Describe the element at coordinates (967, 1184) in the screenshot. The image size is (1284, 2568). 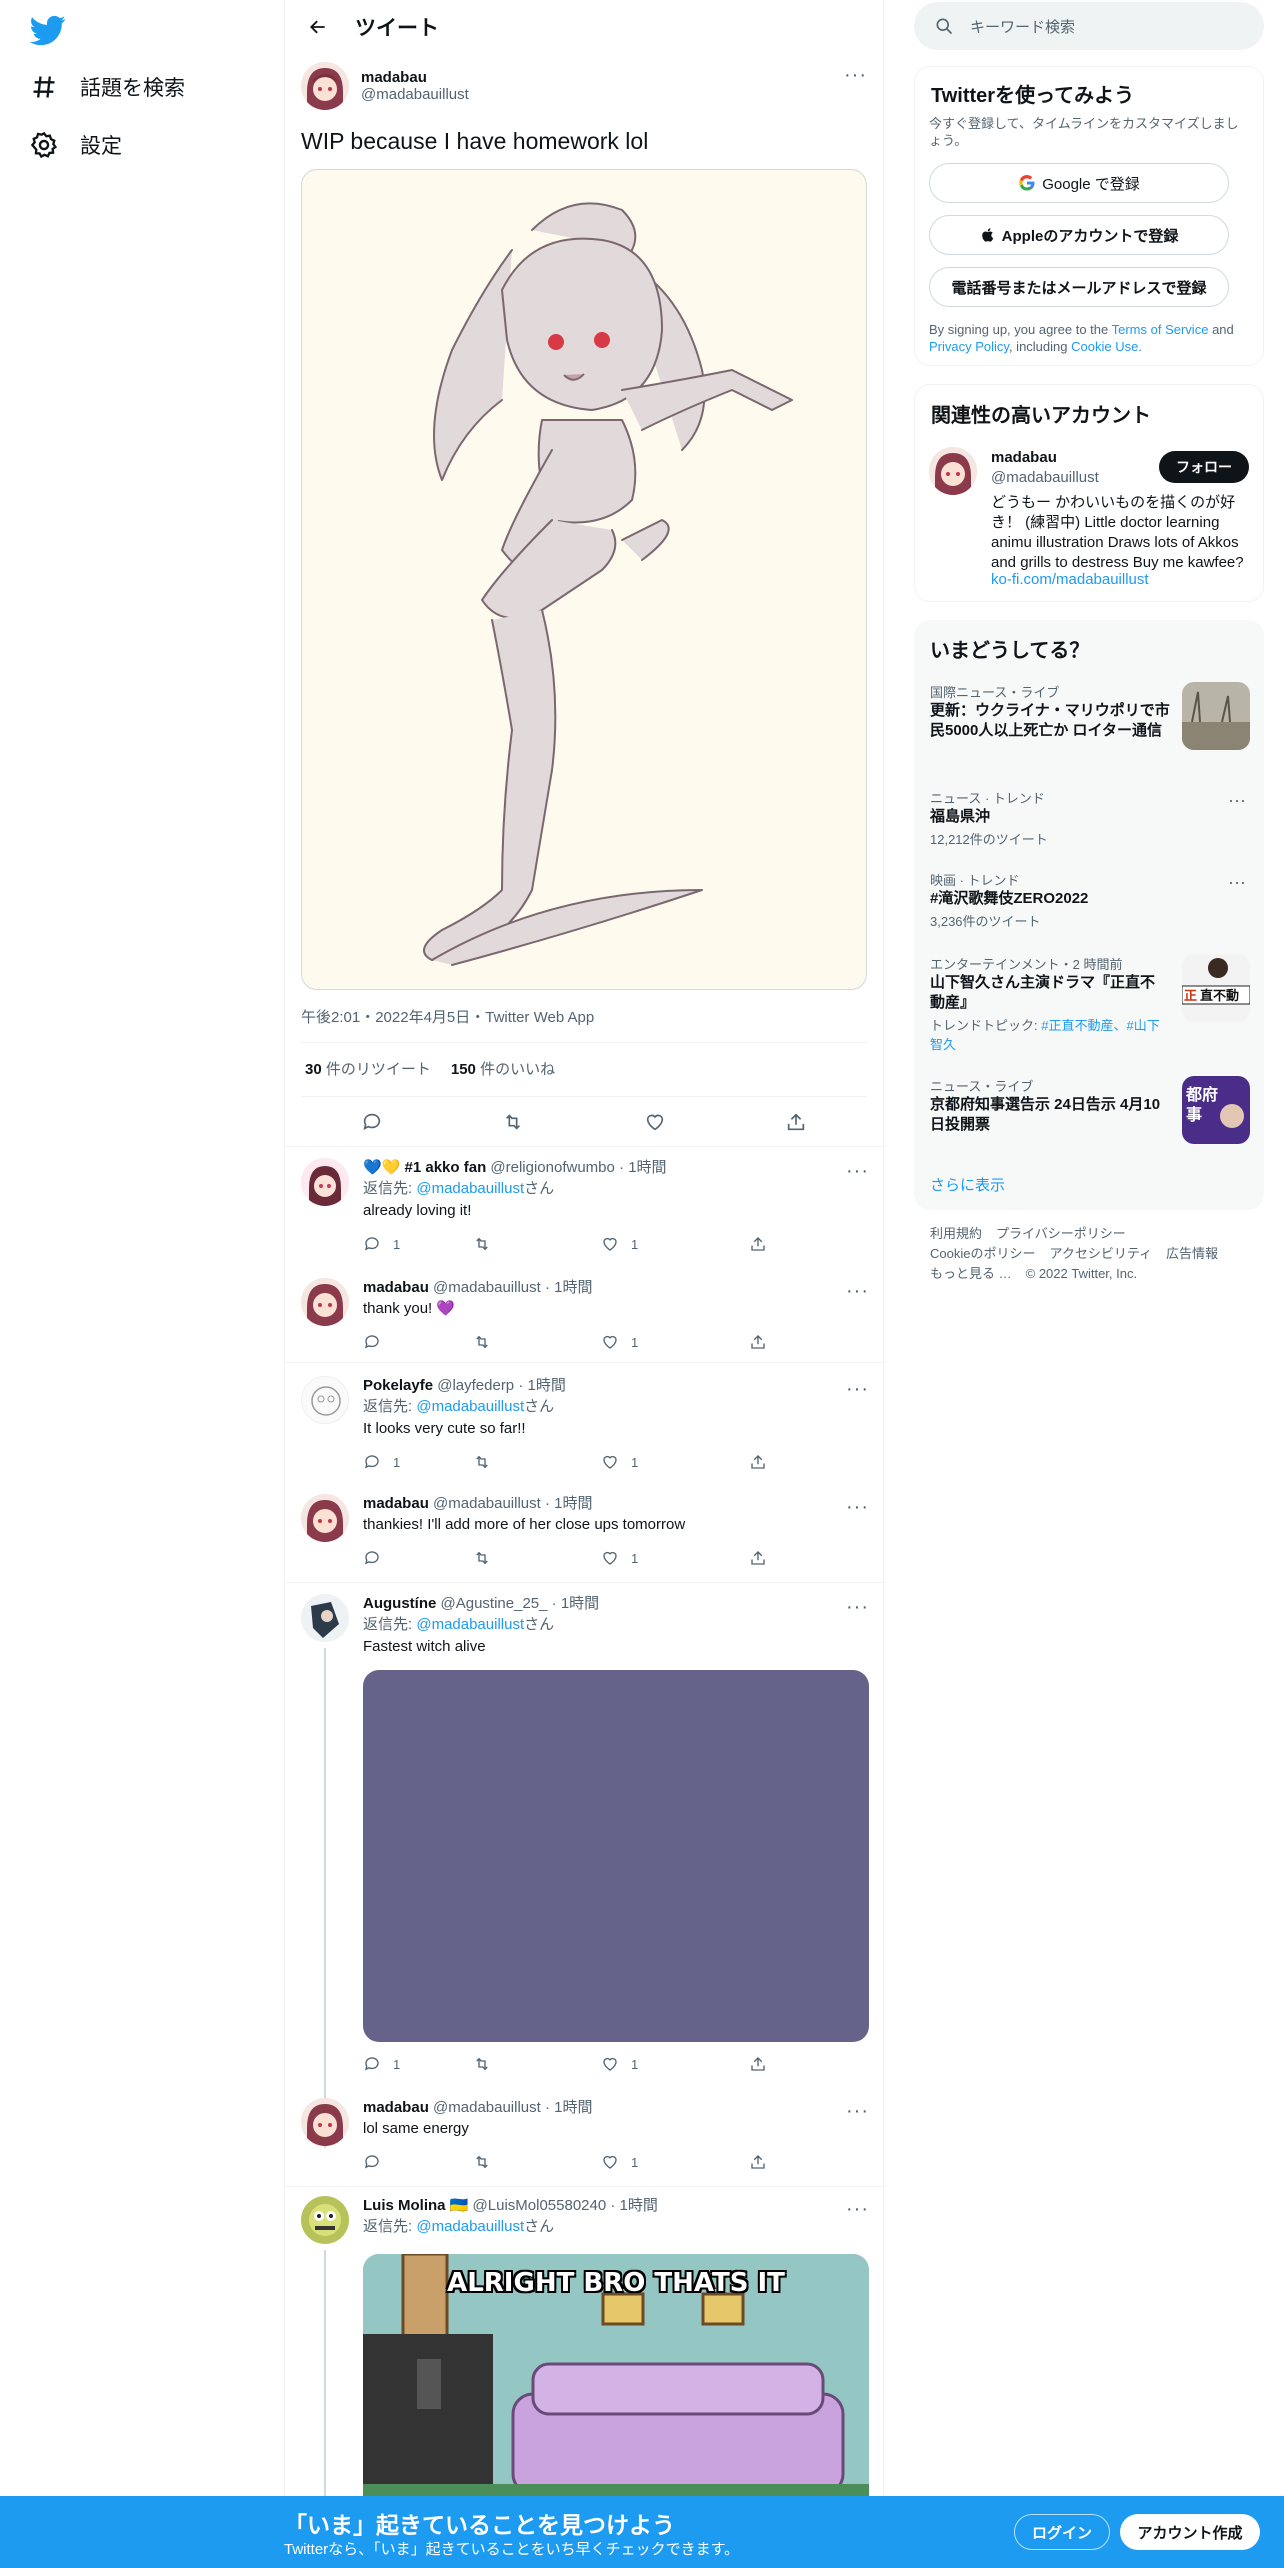
I see `show-more-link: さらに表示` at that location.